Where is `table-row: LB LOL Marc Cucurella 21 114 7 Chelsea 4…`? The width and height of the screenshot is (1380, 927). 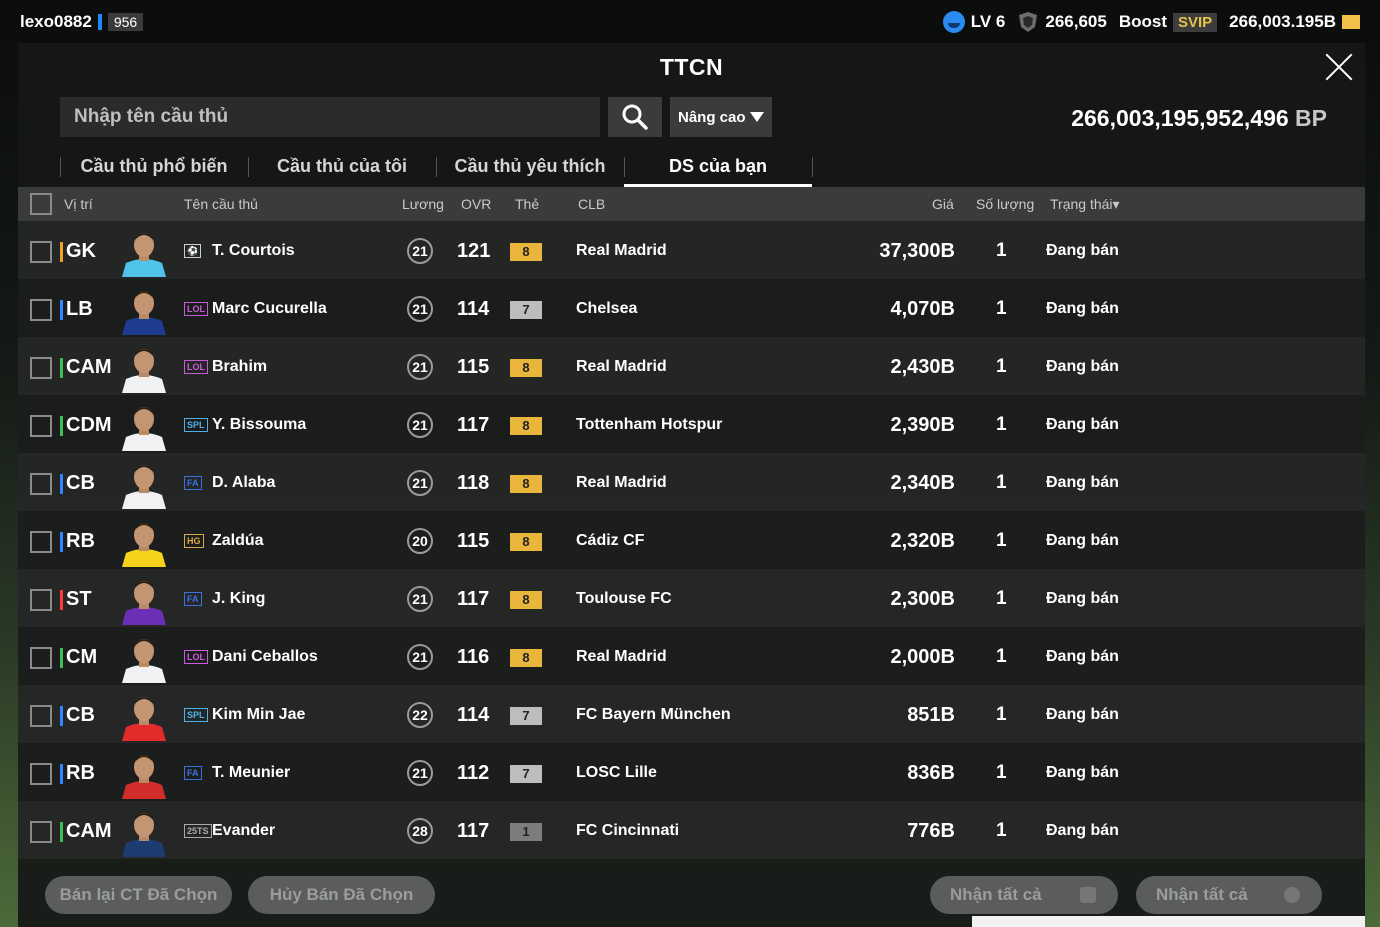 table-row: LB LOL Marc Cucurella 21 114 7 Chelsea 4… is located at coordinates (691, 308).